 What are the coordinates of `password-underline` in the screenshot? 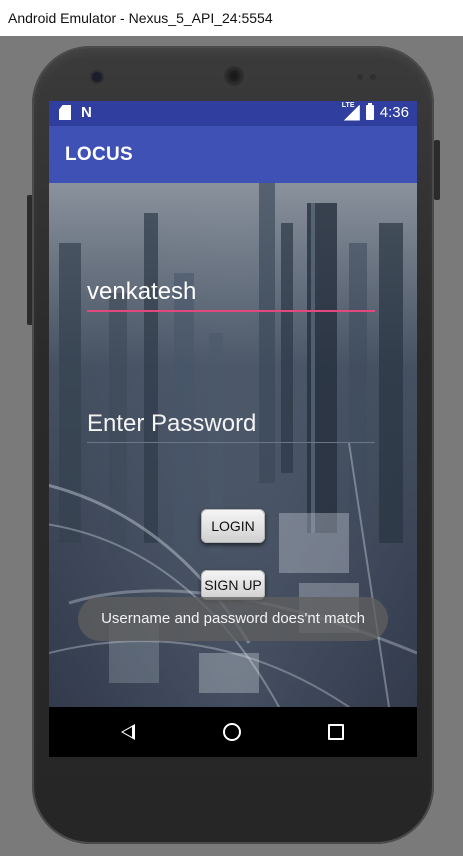 It's located at (231, 442).